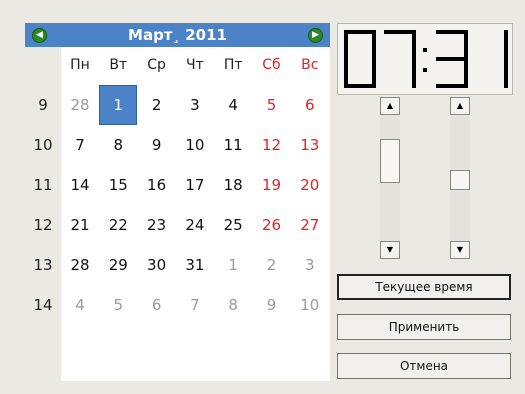 The width and height of the screenshot is (525, 394). I want to click on week-number: 13, so click(43, 265).